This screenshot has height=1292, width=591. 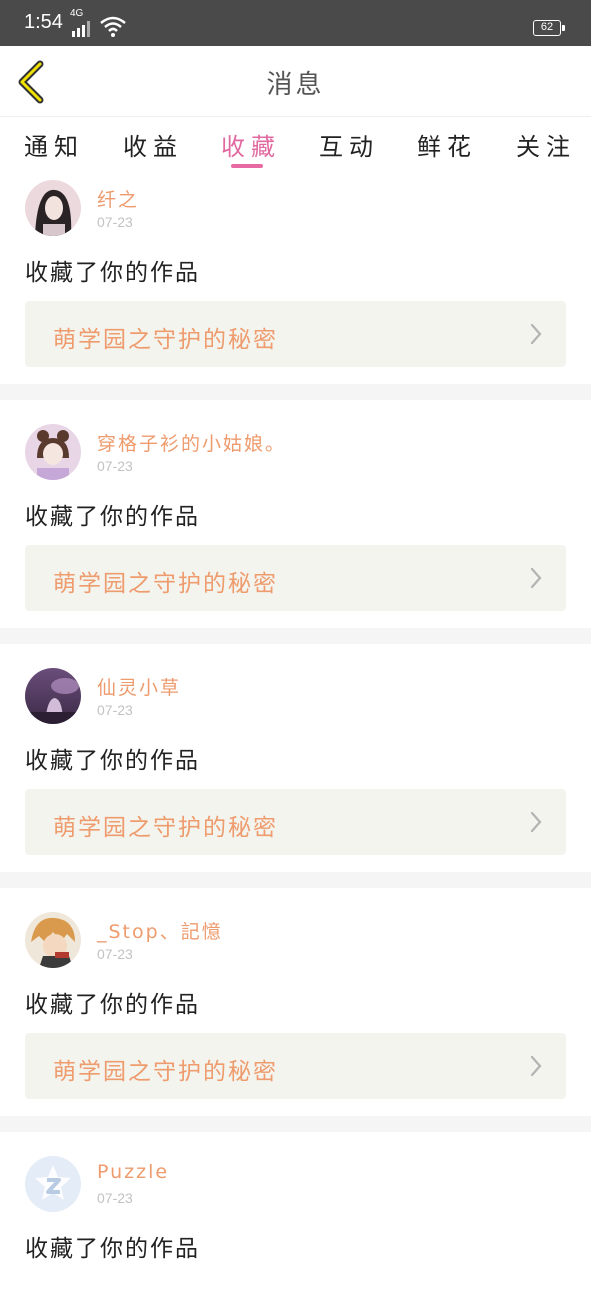 What do you see at coordinates (43, 22) in the screenshot?
I see `status-time: 1:54` at bounding box center [43, 22].